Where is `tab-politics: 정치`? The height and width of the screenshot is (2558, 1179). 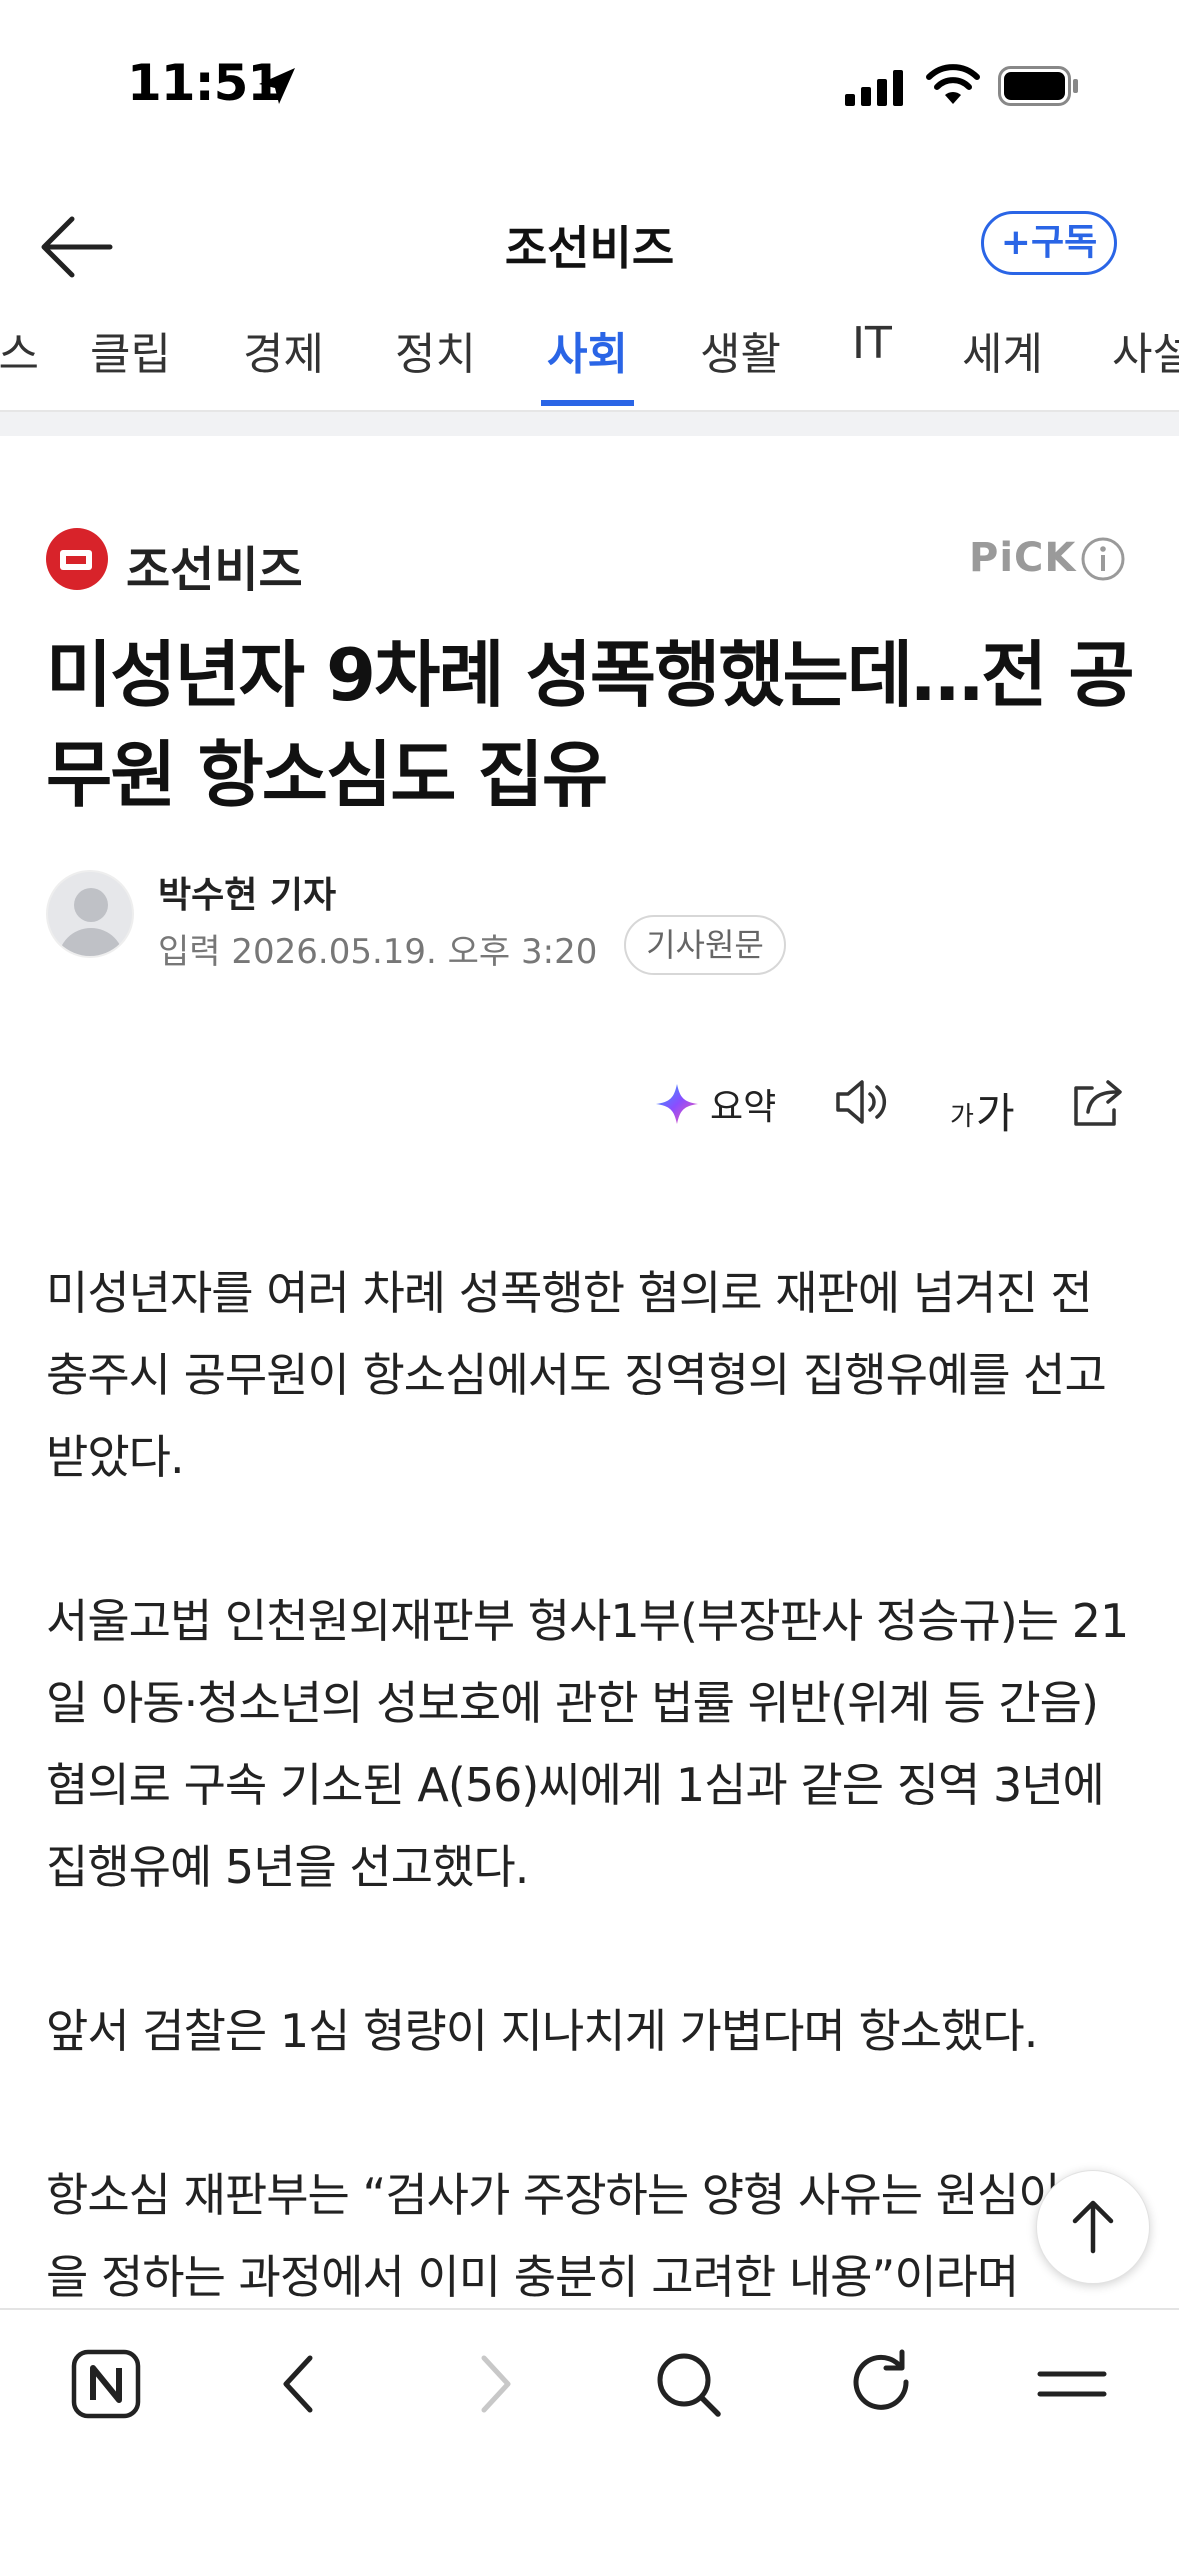 tab-politics: 정치 is located at coordinates (435, 350).